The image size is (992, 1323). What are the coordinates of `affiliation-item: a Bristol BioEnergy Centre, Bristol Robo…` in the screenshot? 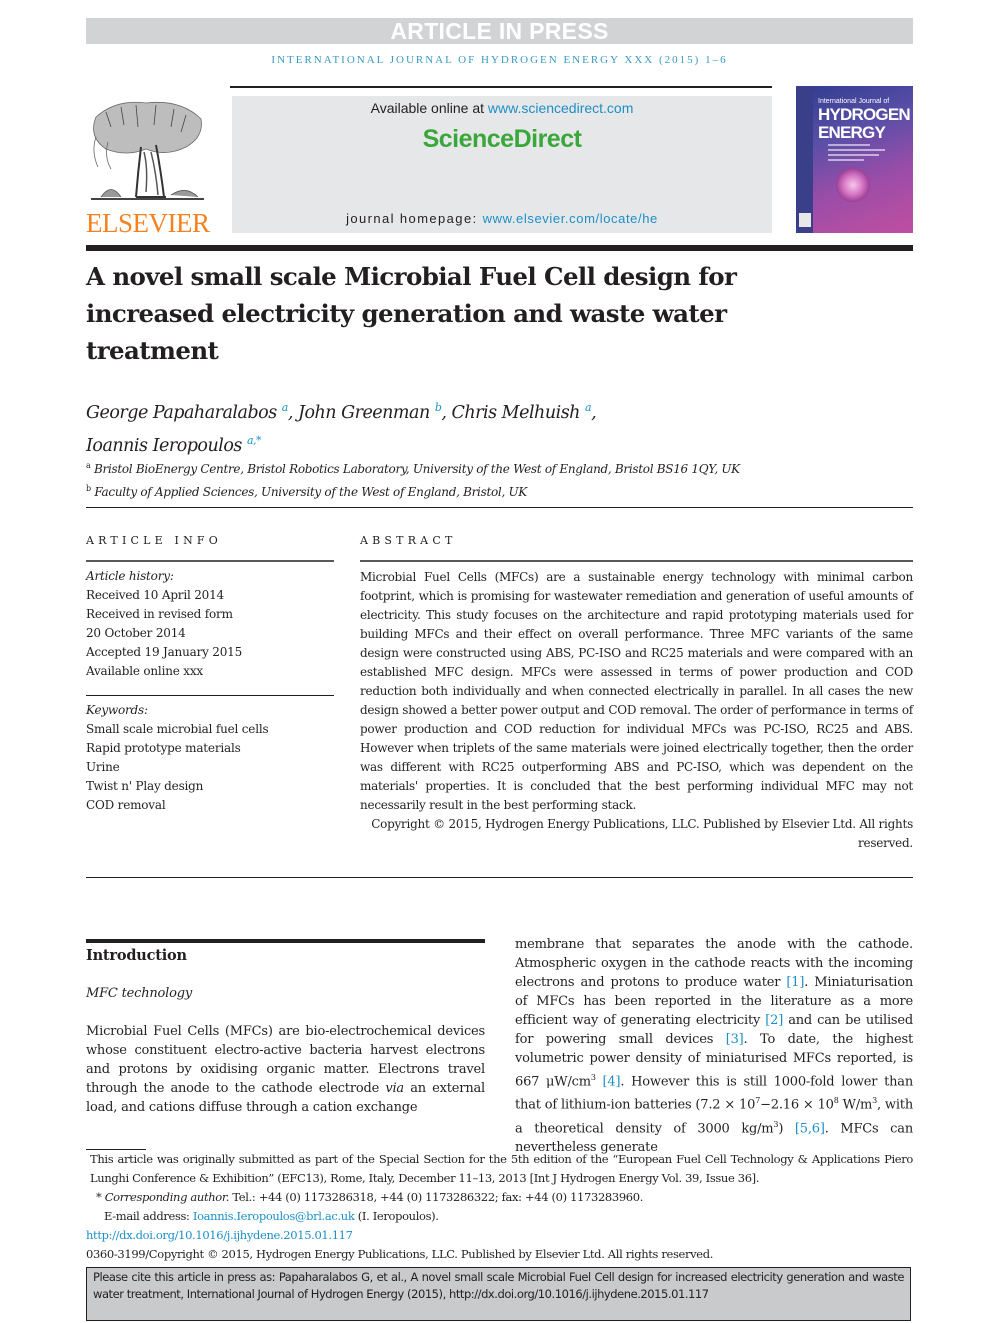 It's located at (501, 467).